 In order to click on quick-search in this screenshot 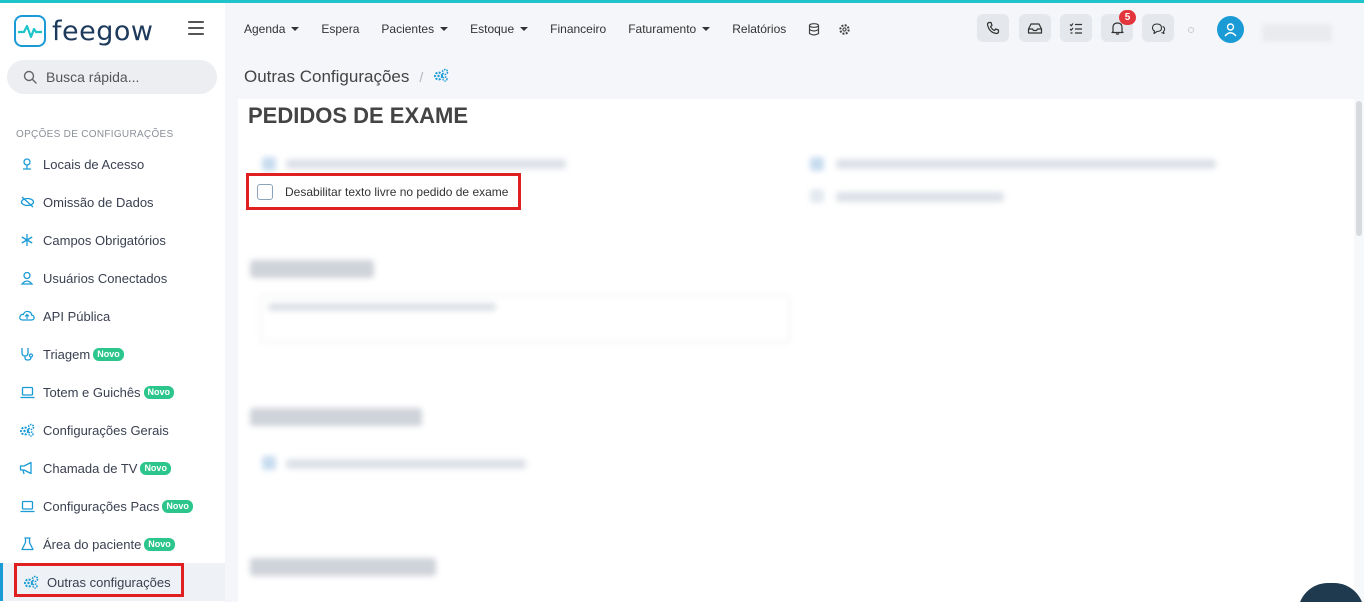, I will do `click(112, 77)`.